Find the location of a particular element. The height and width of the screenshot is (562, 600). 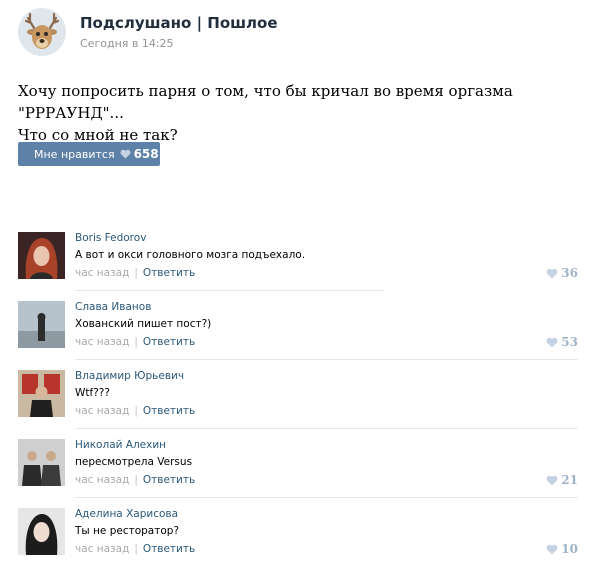

post-header: Подслушано | Пошлое Сегодня в 14:25 is located at coordinates (298, 32).